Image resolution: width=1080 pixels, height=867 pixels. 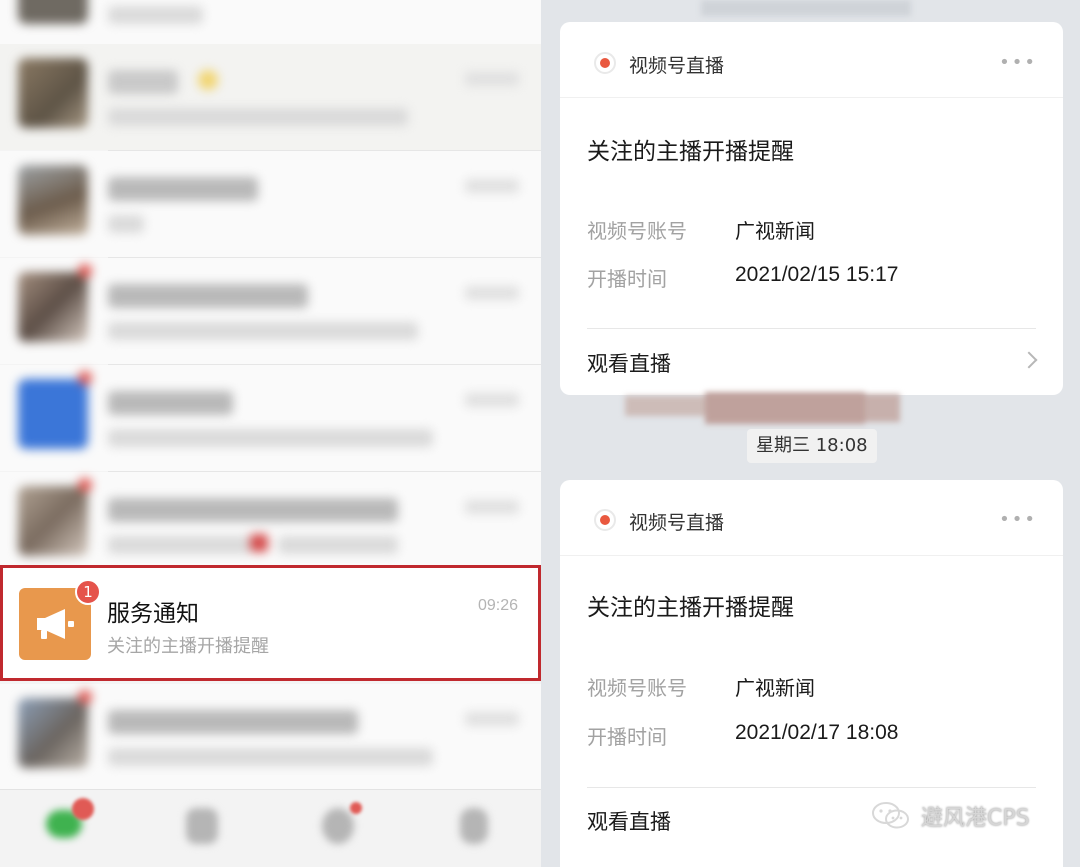 I want to click on tab-me, so click(x=474, y=830).